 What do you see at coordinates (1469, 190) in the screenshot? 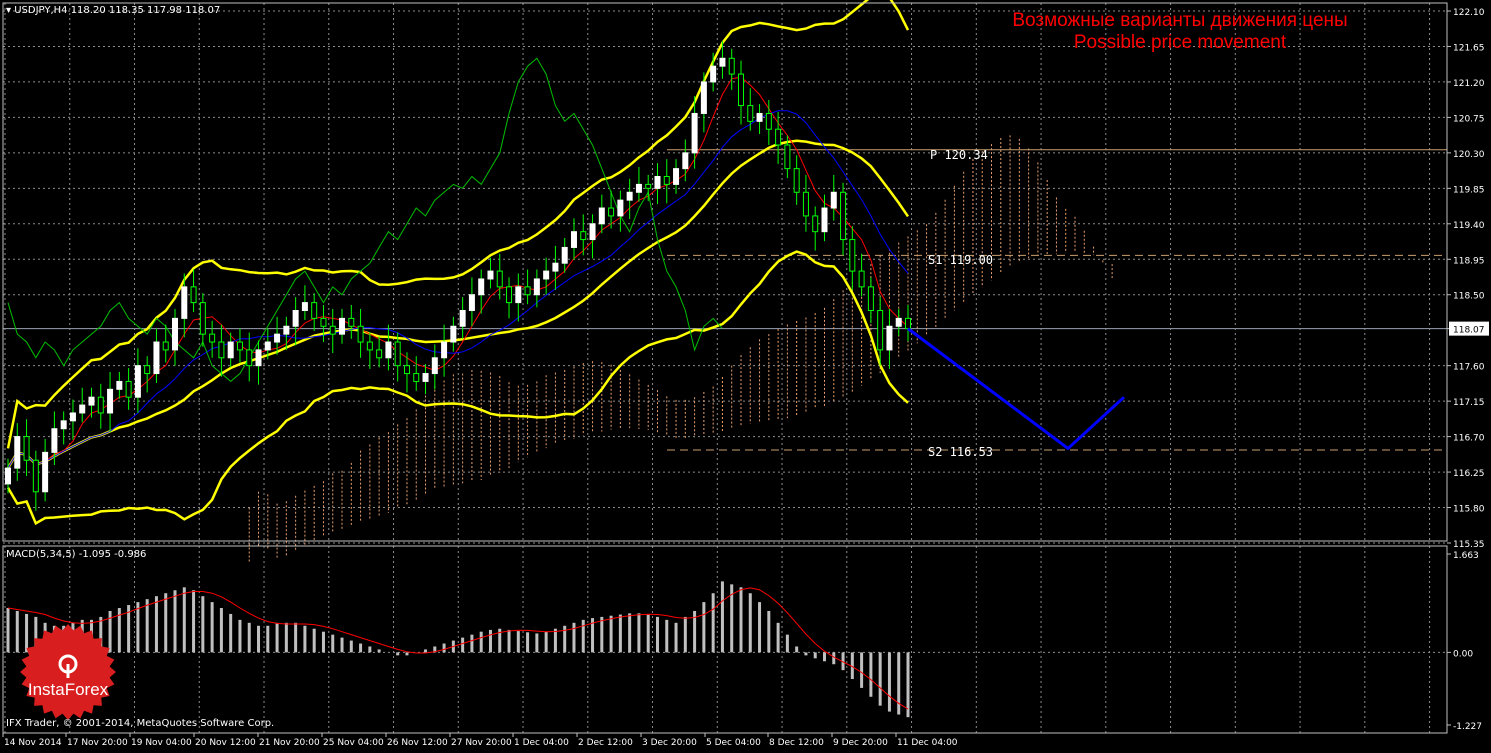
I see `y-tick-label: 119.85` at bounding box center [1469, 190].